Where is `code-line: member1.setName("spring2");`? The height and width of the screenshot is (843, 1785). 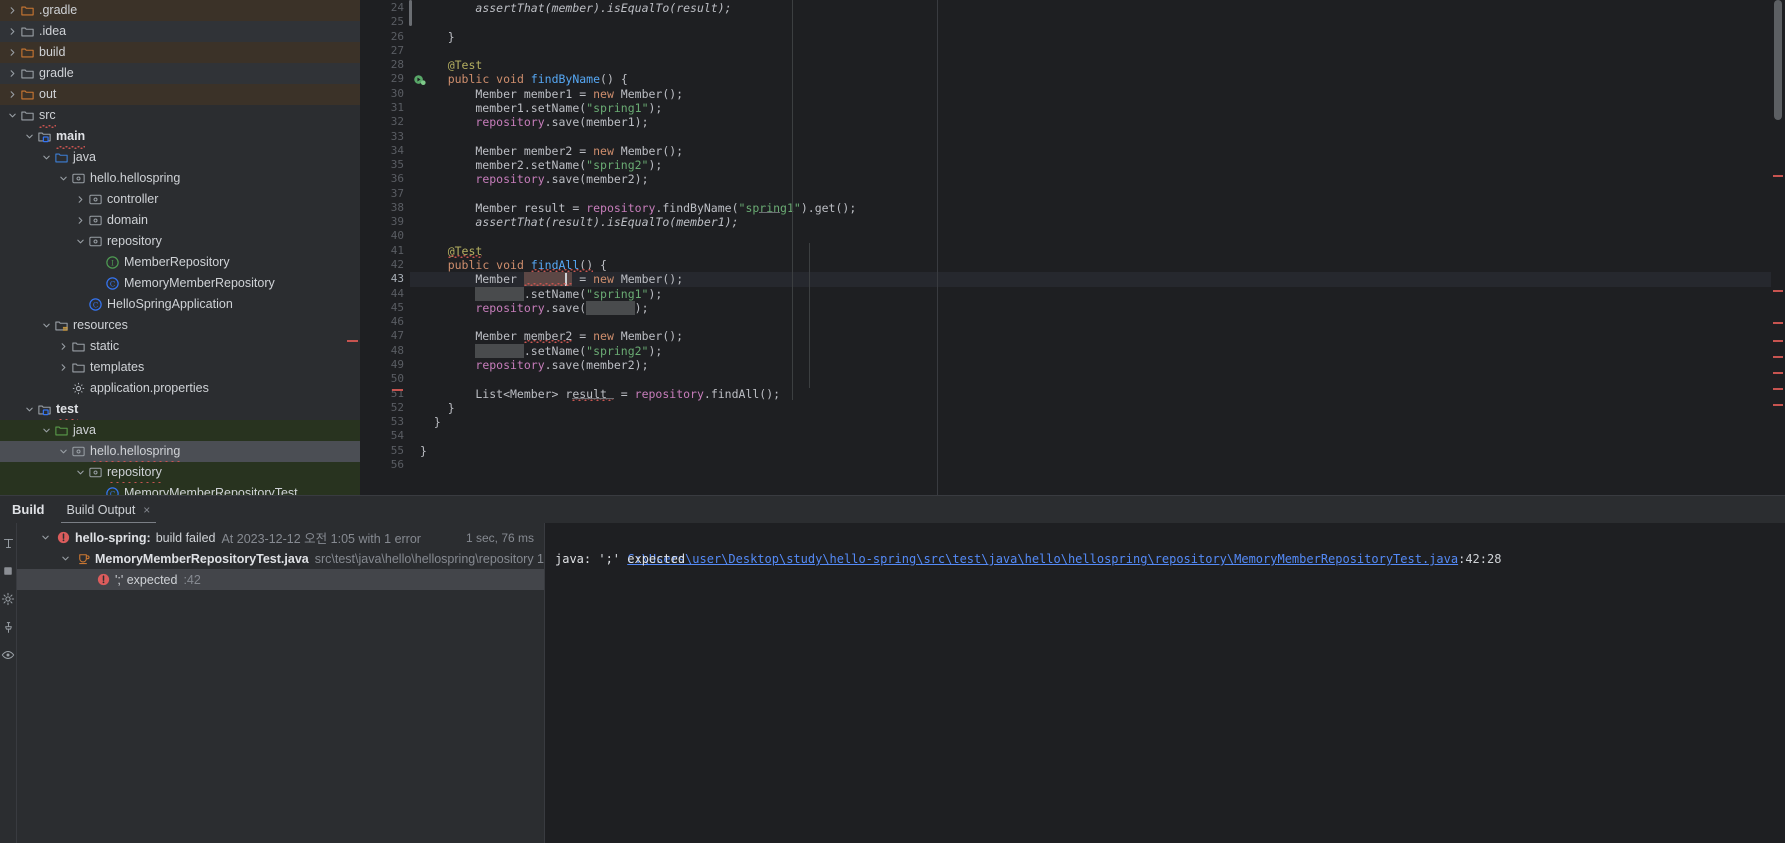
code-line: member1.setName("spring2"); is located at coordinates (1102, 351).